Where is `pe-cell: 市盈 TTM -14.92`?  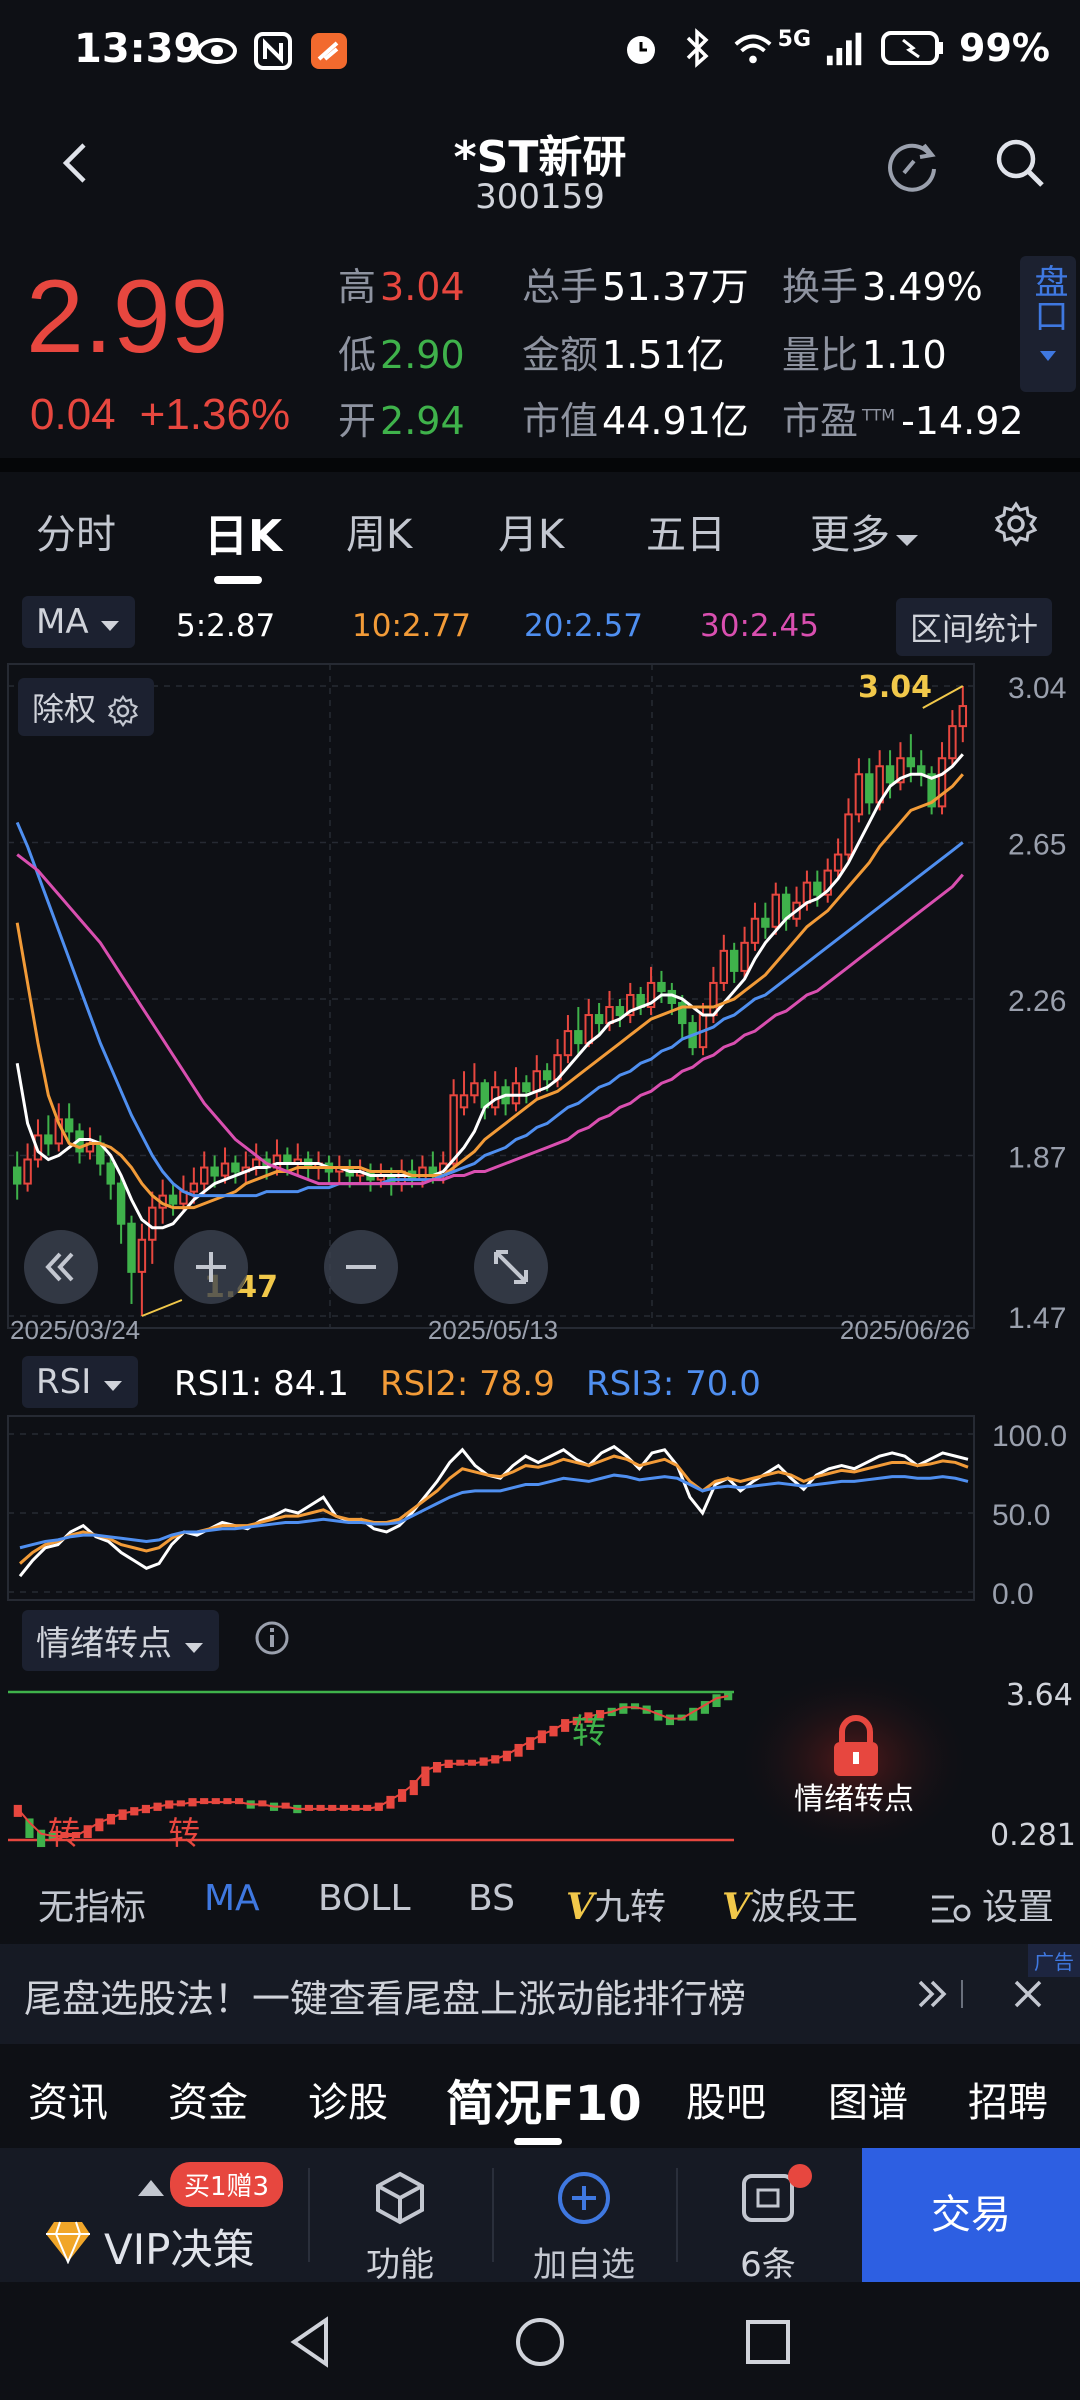 pe-cell: 市盈 TTM -14.92 is located at coordinates (903, 421).